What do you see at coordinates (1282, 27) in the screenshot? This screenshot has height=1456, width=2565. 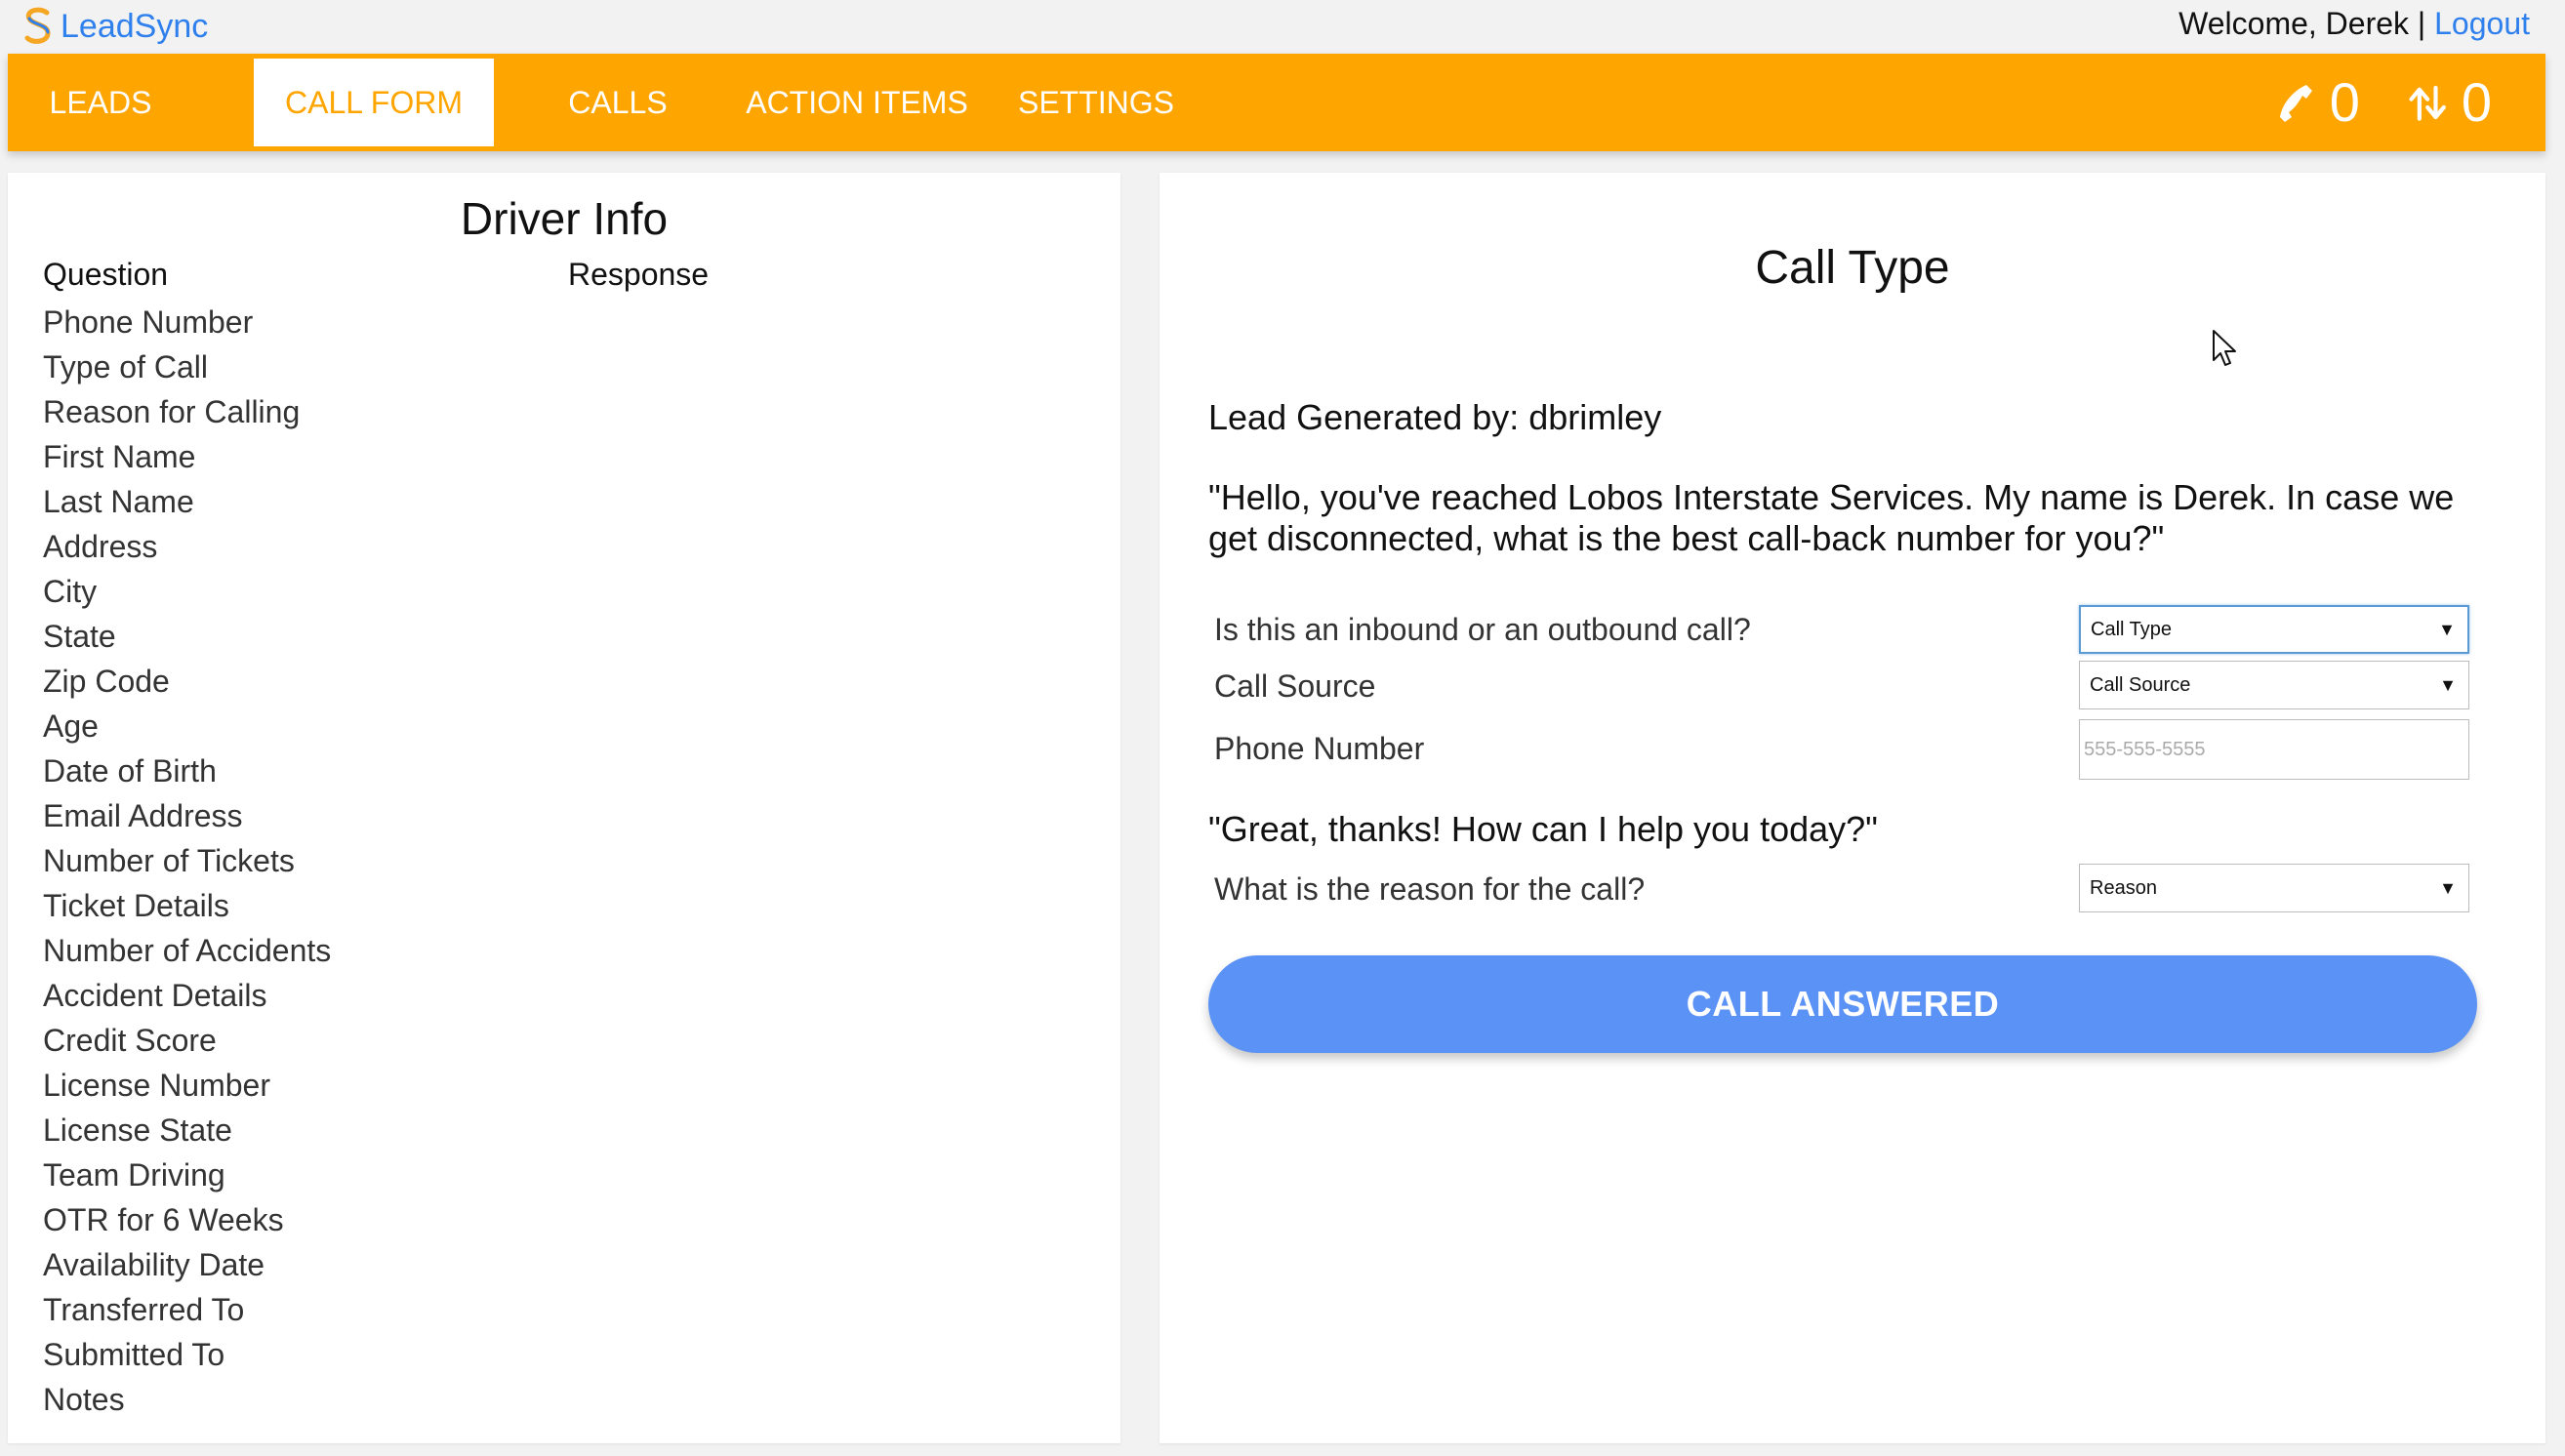 I see `top-bar: LeadSync Welcome, Derek | Logout` at bounding box center [1282, 27].